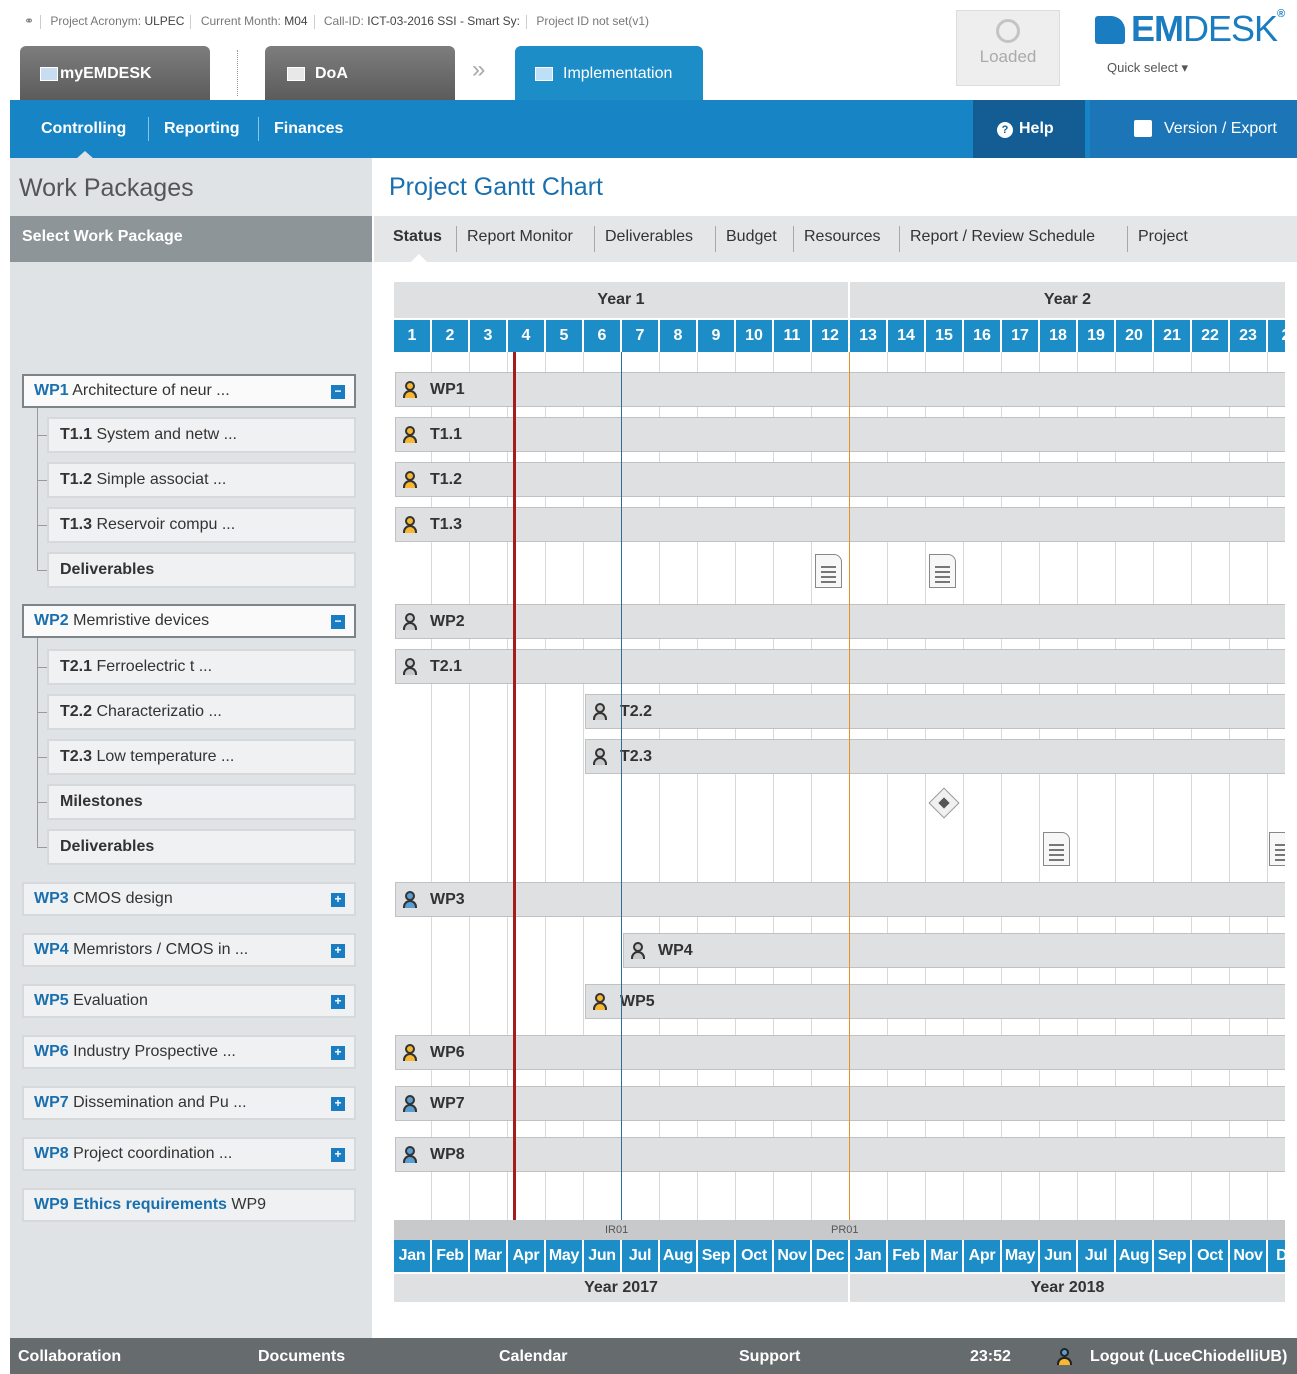 This screenshot has height=1374, width=1297. Describe the element at coordinates (249, 1204) in the screenshot. I see `wp-suffix: WP9` at that location.